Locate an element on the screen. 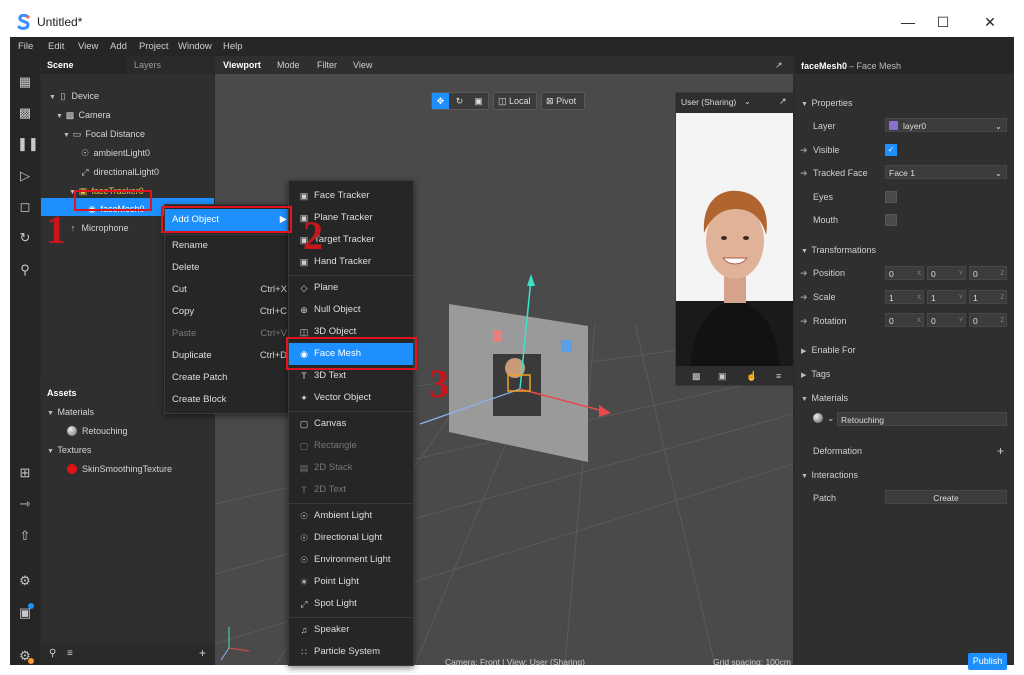 This screenshot has height=675, width=1024. tracked-face-select: Face 1 ⌄ is located at coordinates (946, 172).